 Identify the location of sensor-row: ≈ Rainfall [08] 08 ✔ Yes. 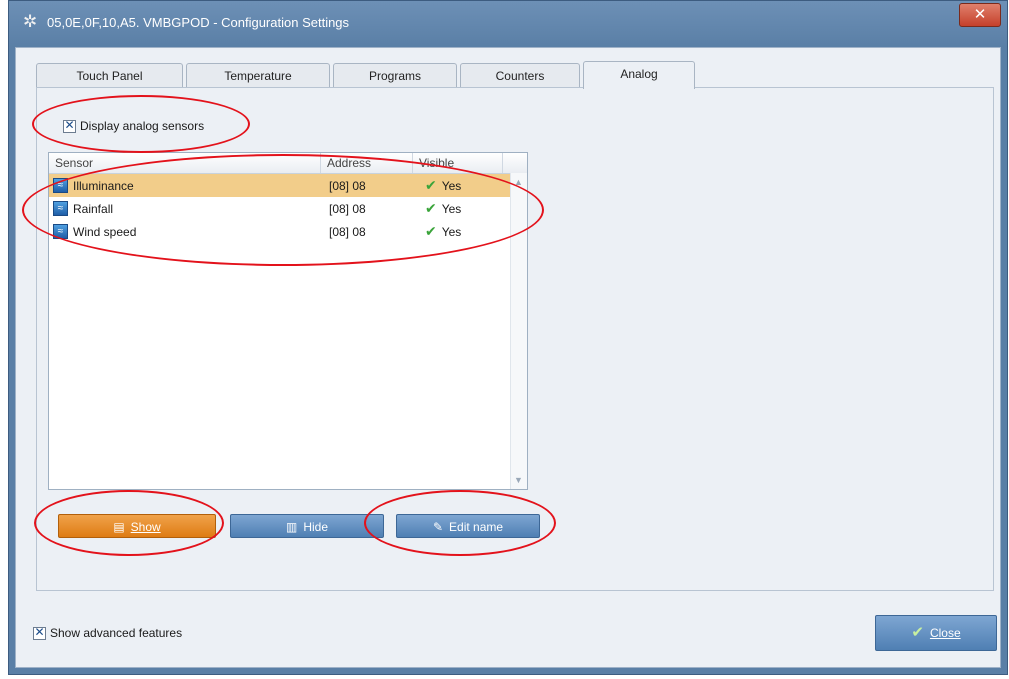
(288, 208).